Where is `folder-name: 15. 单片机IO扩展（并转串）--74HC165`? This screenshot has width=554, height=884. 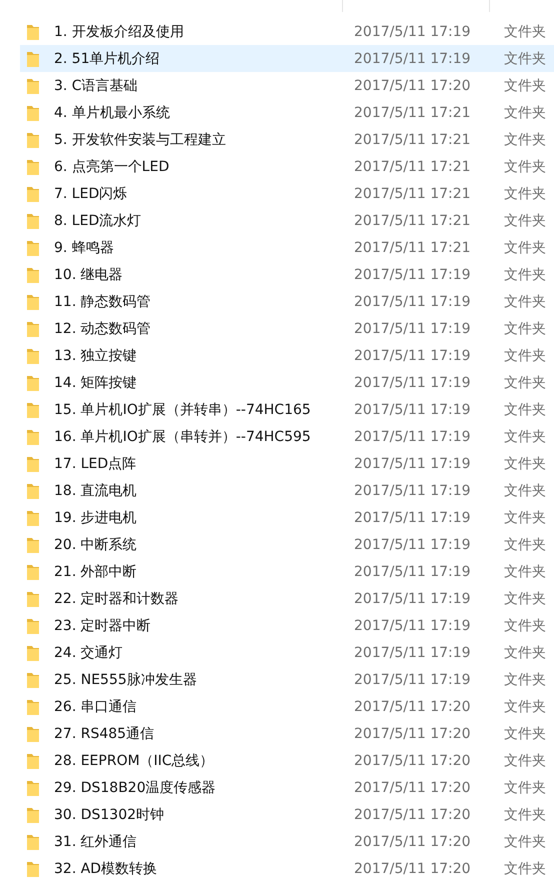 folder-name: 15. 单片机IO扩展（并转串）--74HC165 is located at coordinates (183, 409).